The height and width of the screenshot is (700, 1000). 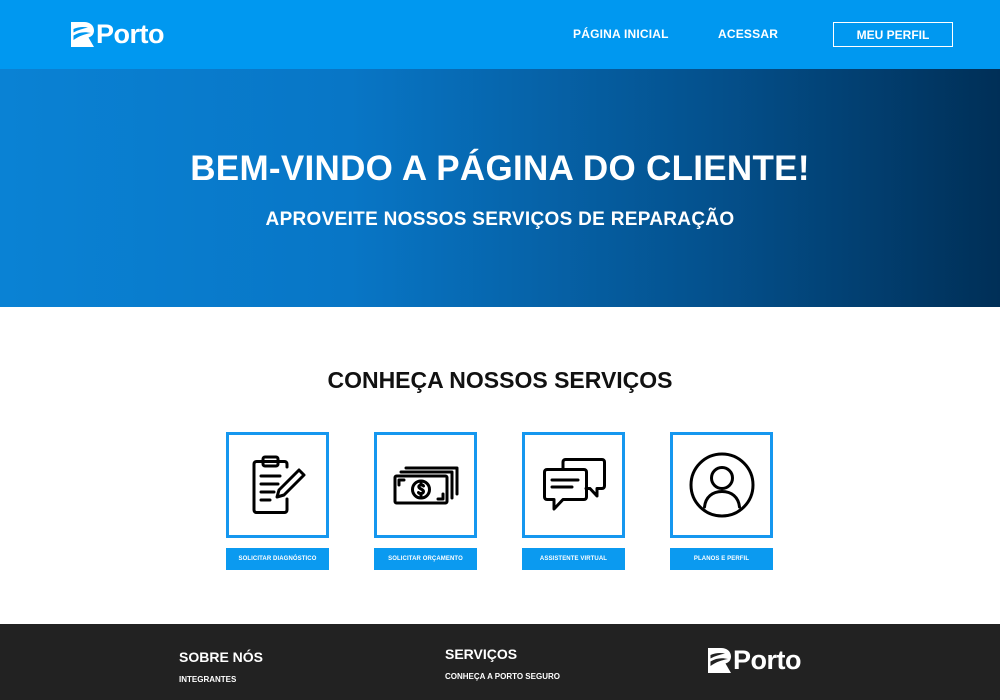 I want to click on service-card-diagnostico: SOLICITAR DIAGNÓSTICO, so click(x=277, y=501).